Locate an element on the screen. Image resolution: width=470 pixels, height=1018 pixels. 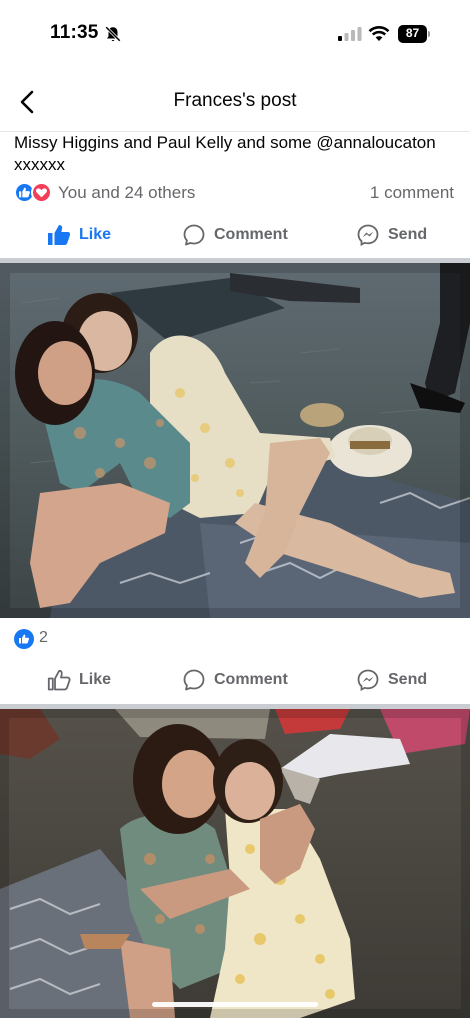
photo-1-like-count: 2 is located at coordinates (43, 637).